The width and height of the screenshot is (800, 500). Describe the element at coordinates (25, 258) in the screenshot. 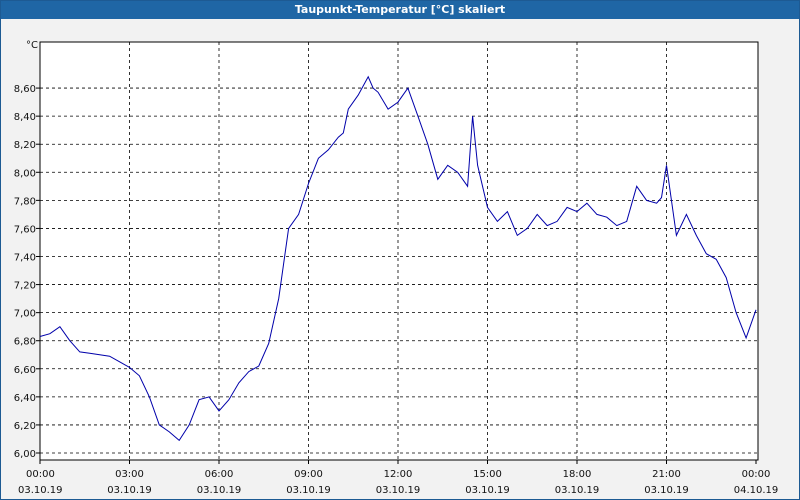

I see `y-tick-label: 7,40` at that location.